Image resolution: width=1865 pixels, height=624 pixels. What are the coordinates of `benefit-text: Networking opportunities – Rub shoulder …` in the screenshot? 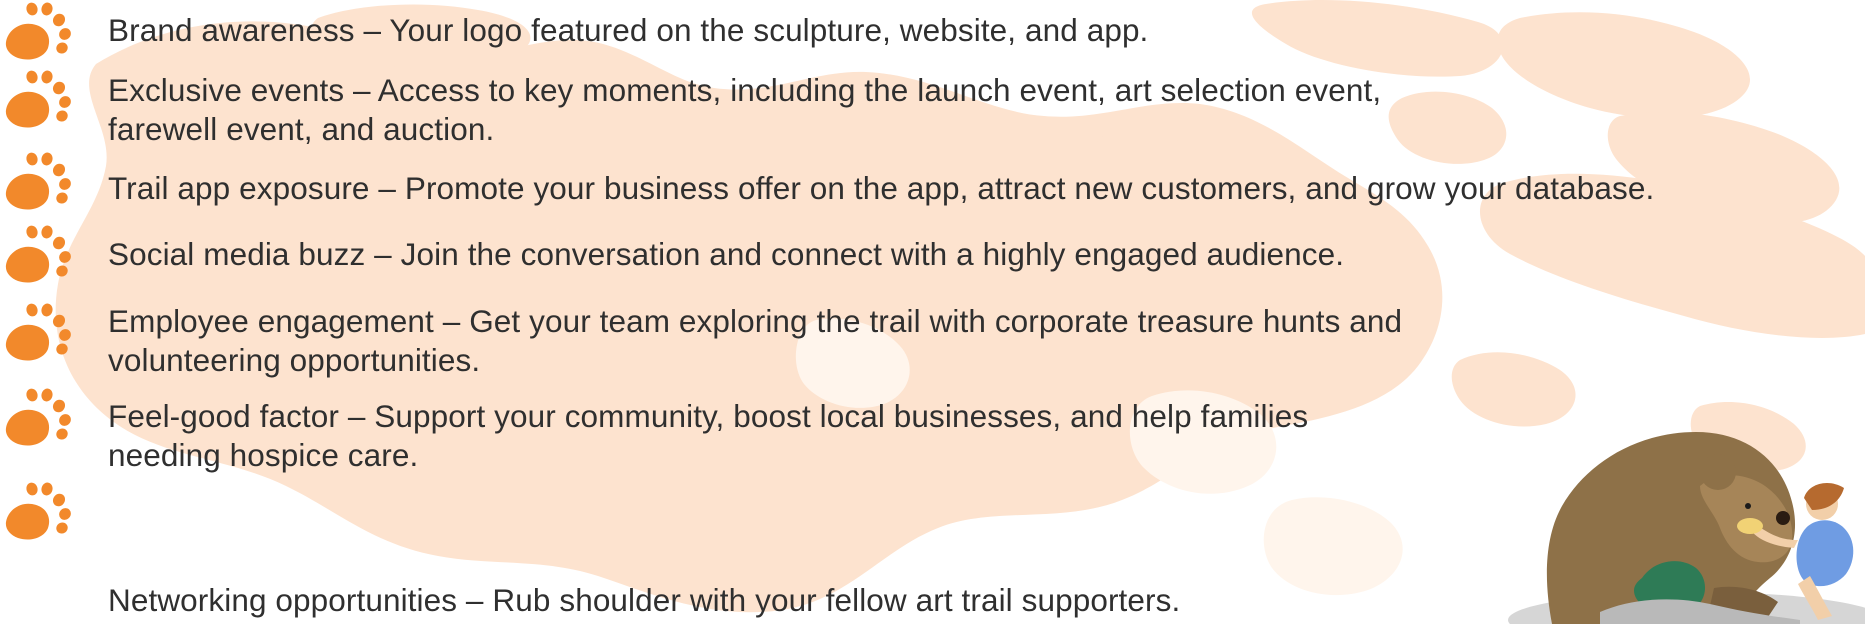 It's located at (644, 600).